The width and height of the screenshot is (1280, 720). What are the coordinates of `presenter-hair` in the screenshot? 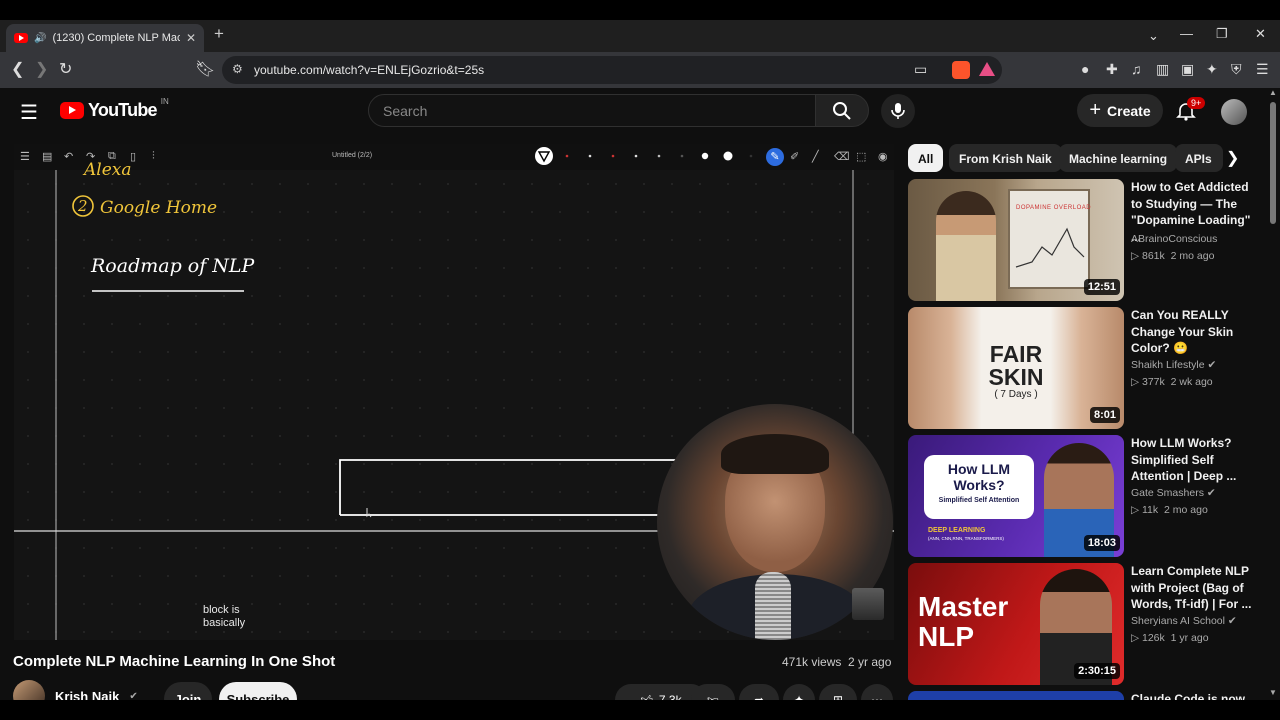 It's located at (775, 454).